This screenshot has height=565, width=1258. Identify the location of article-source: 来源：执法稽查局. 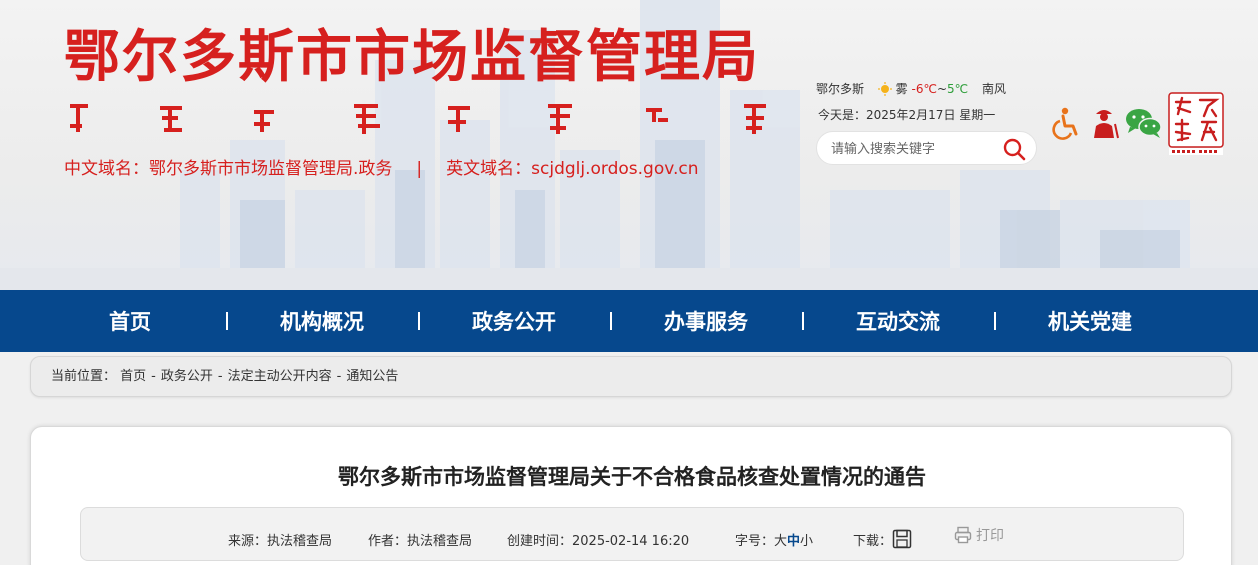
(280, 541).